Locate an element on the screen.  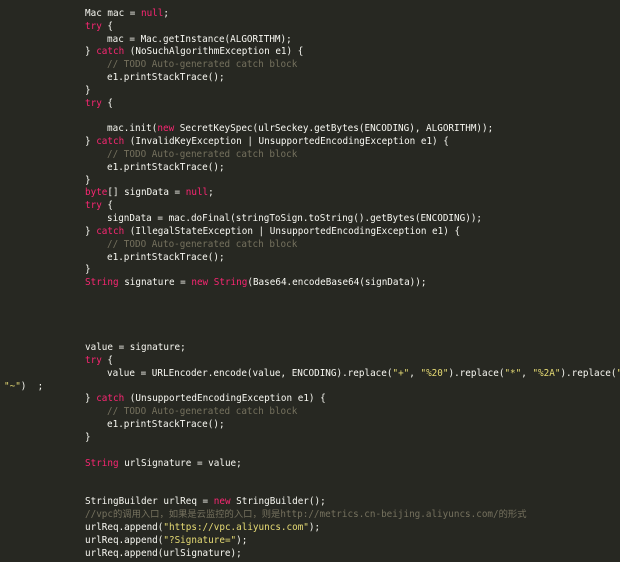
code-line: byte[] signData = null; is located at coordinates (149, 192).